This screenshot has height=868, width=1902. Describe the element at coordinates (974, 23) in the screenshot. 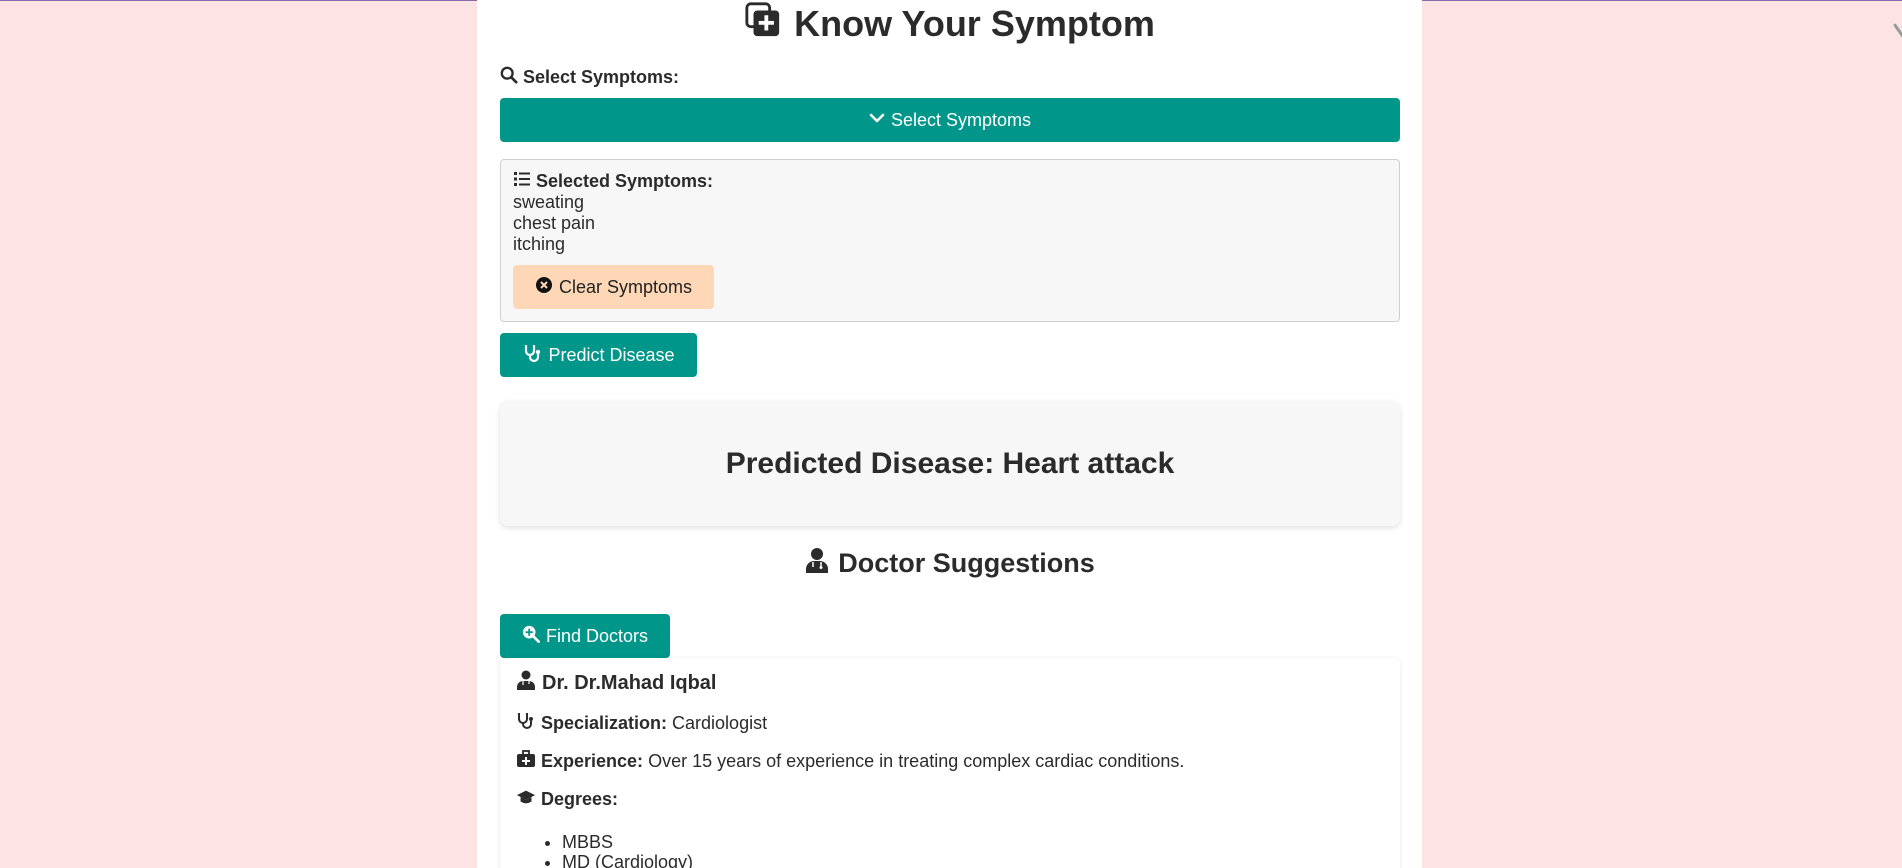

I see `page-title-text: Know Your Symptom` at that location.